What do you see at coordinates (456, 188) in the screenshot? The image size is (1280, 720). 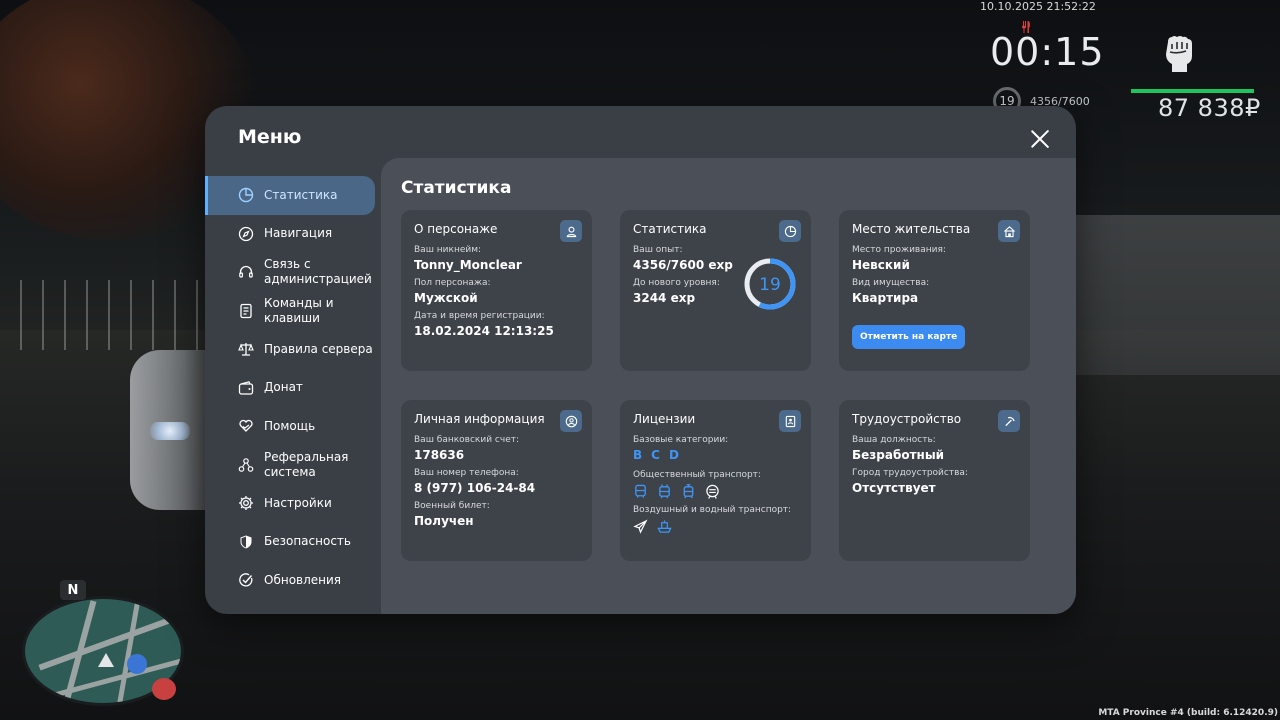 I see `content-title: Статистика` at bounding box center [456, 188].